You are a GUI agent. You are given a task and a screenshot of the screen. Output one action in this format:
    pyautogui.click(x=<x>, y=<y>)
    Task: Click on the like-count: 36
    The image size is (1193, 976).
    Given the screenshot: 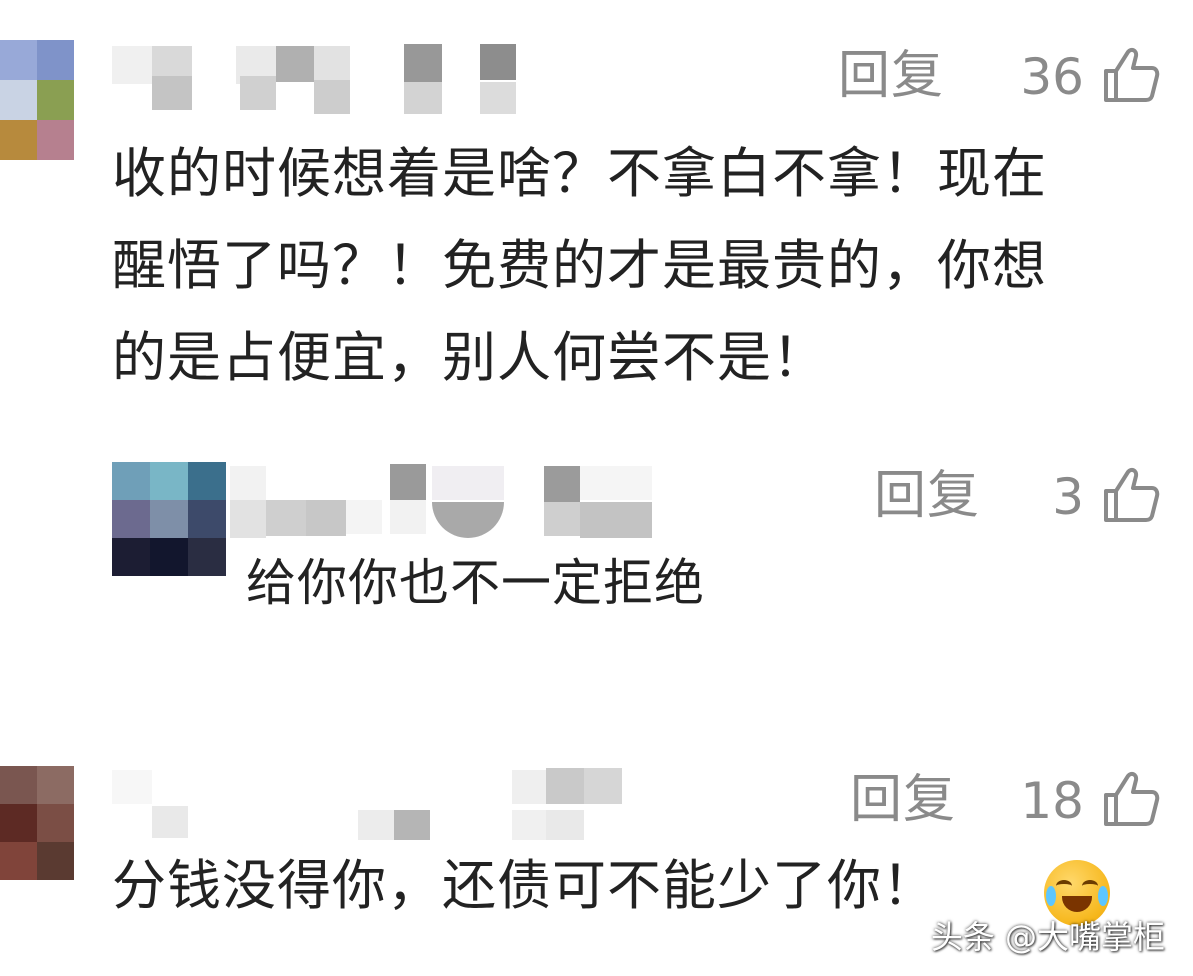 What is the action you would take?
    pyautogui.click(x=1052, y=77)
    